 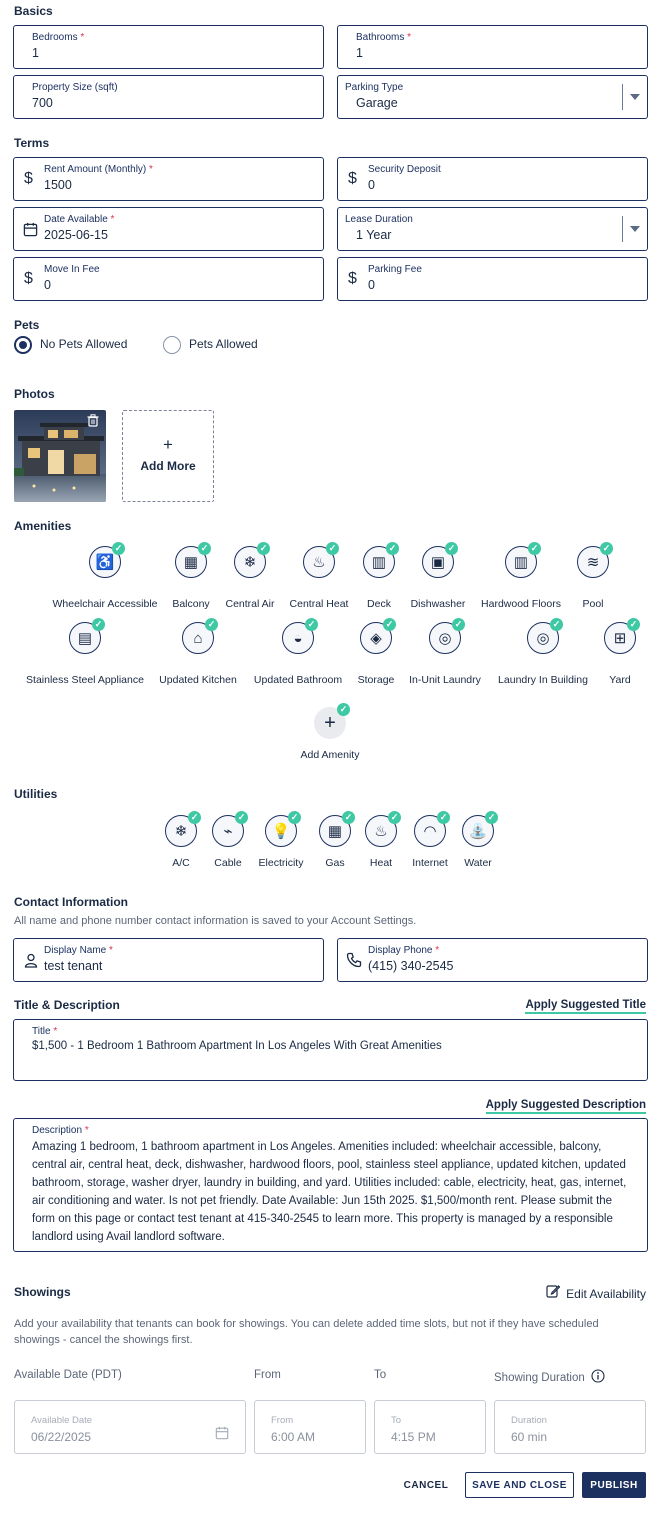 I want to click on amenity-label: Hardwood Floors, so click(x=521, y=604).